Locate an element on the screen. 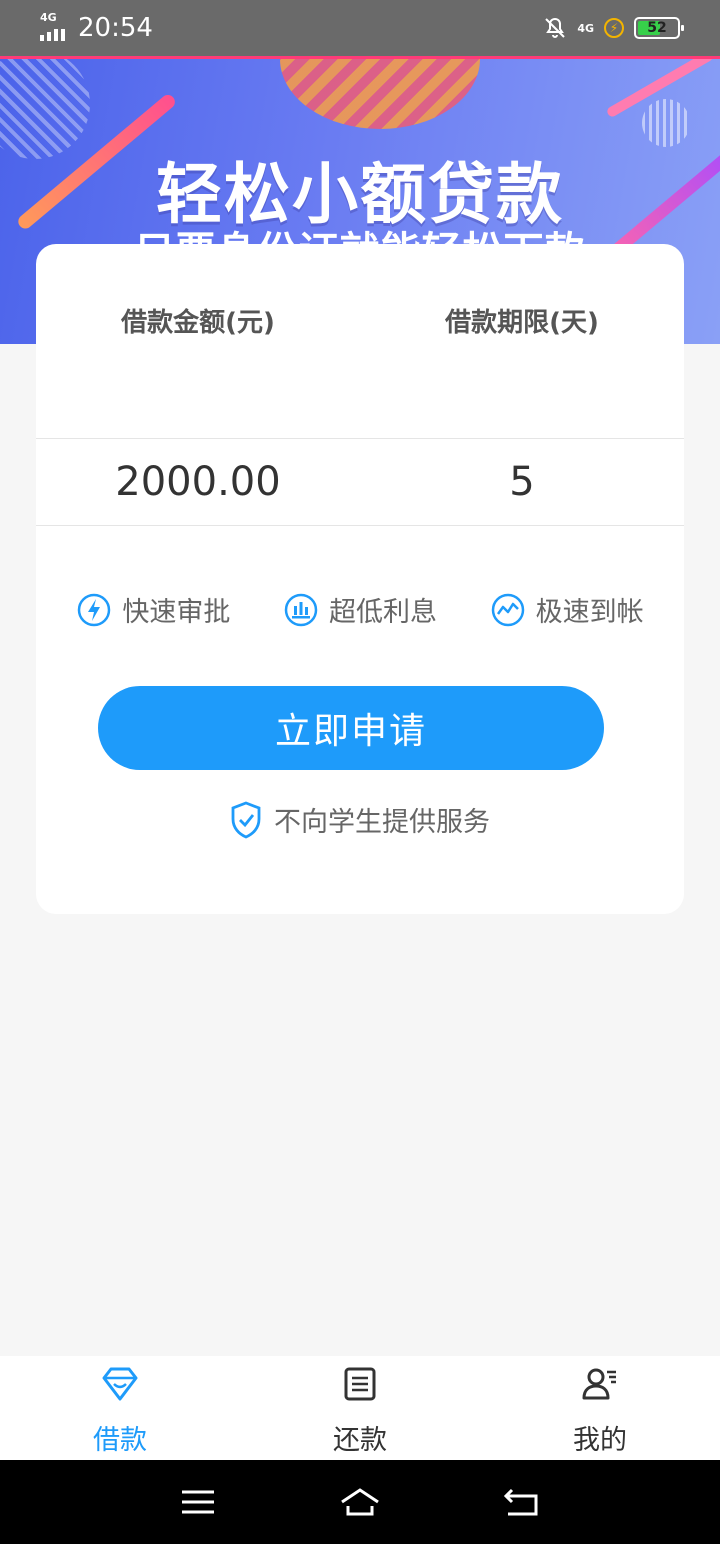 The height and width of the screenshot is (1544, 720). status-bar-left: 4G 20:54 is located at coordinates (96, 27).